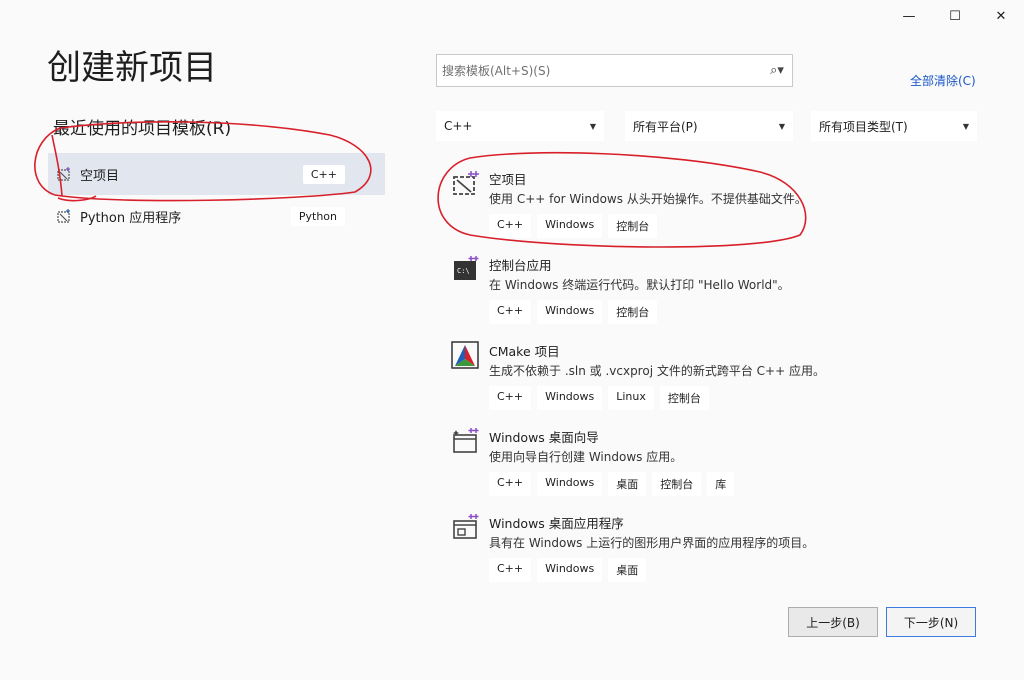 The width and height of the screenshot is (1024, 680). Describe the element at coordinates (465, 355) in the screenshot. I see `cmake-icon` at that location.